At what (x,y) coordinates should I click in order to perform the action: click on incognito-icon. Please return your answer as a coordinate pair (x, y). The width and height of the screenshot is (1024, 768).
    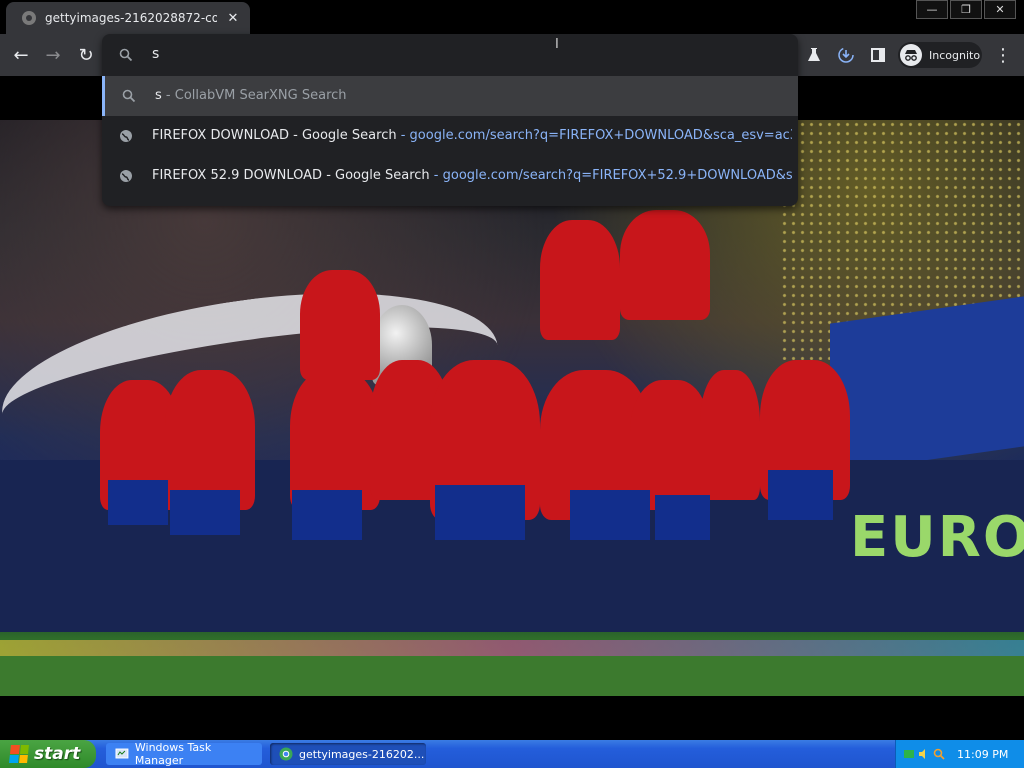
    Looking at the image, I should click on (911, 55).